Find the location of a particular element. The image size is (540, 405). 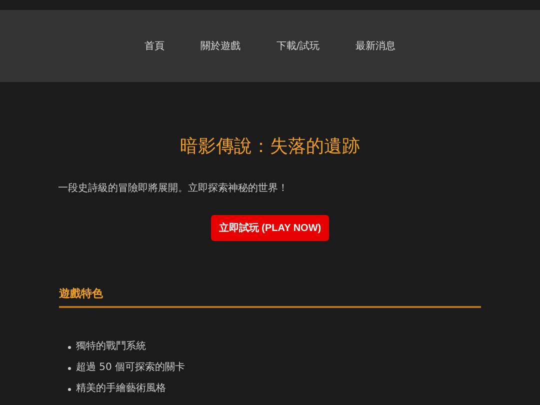

nav-link: 下載/試玩 is located at coordinates (298, 46).